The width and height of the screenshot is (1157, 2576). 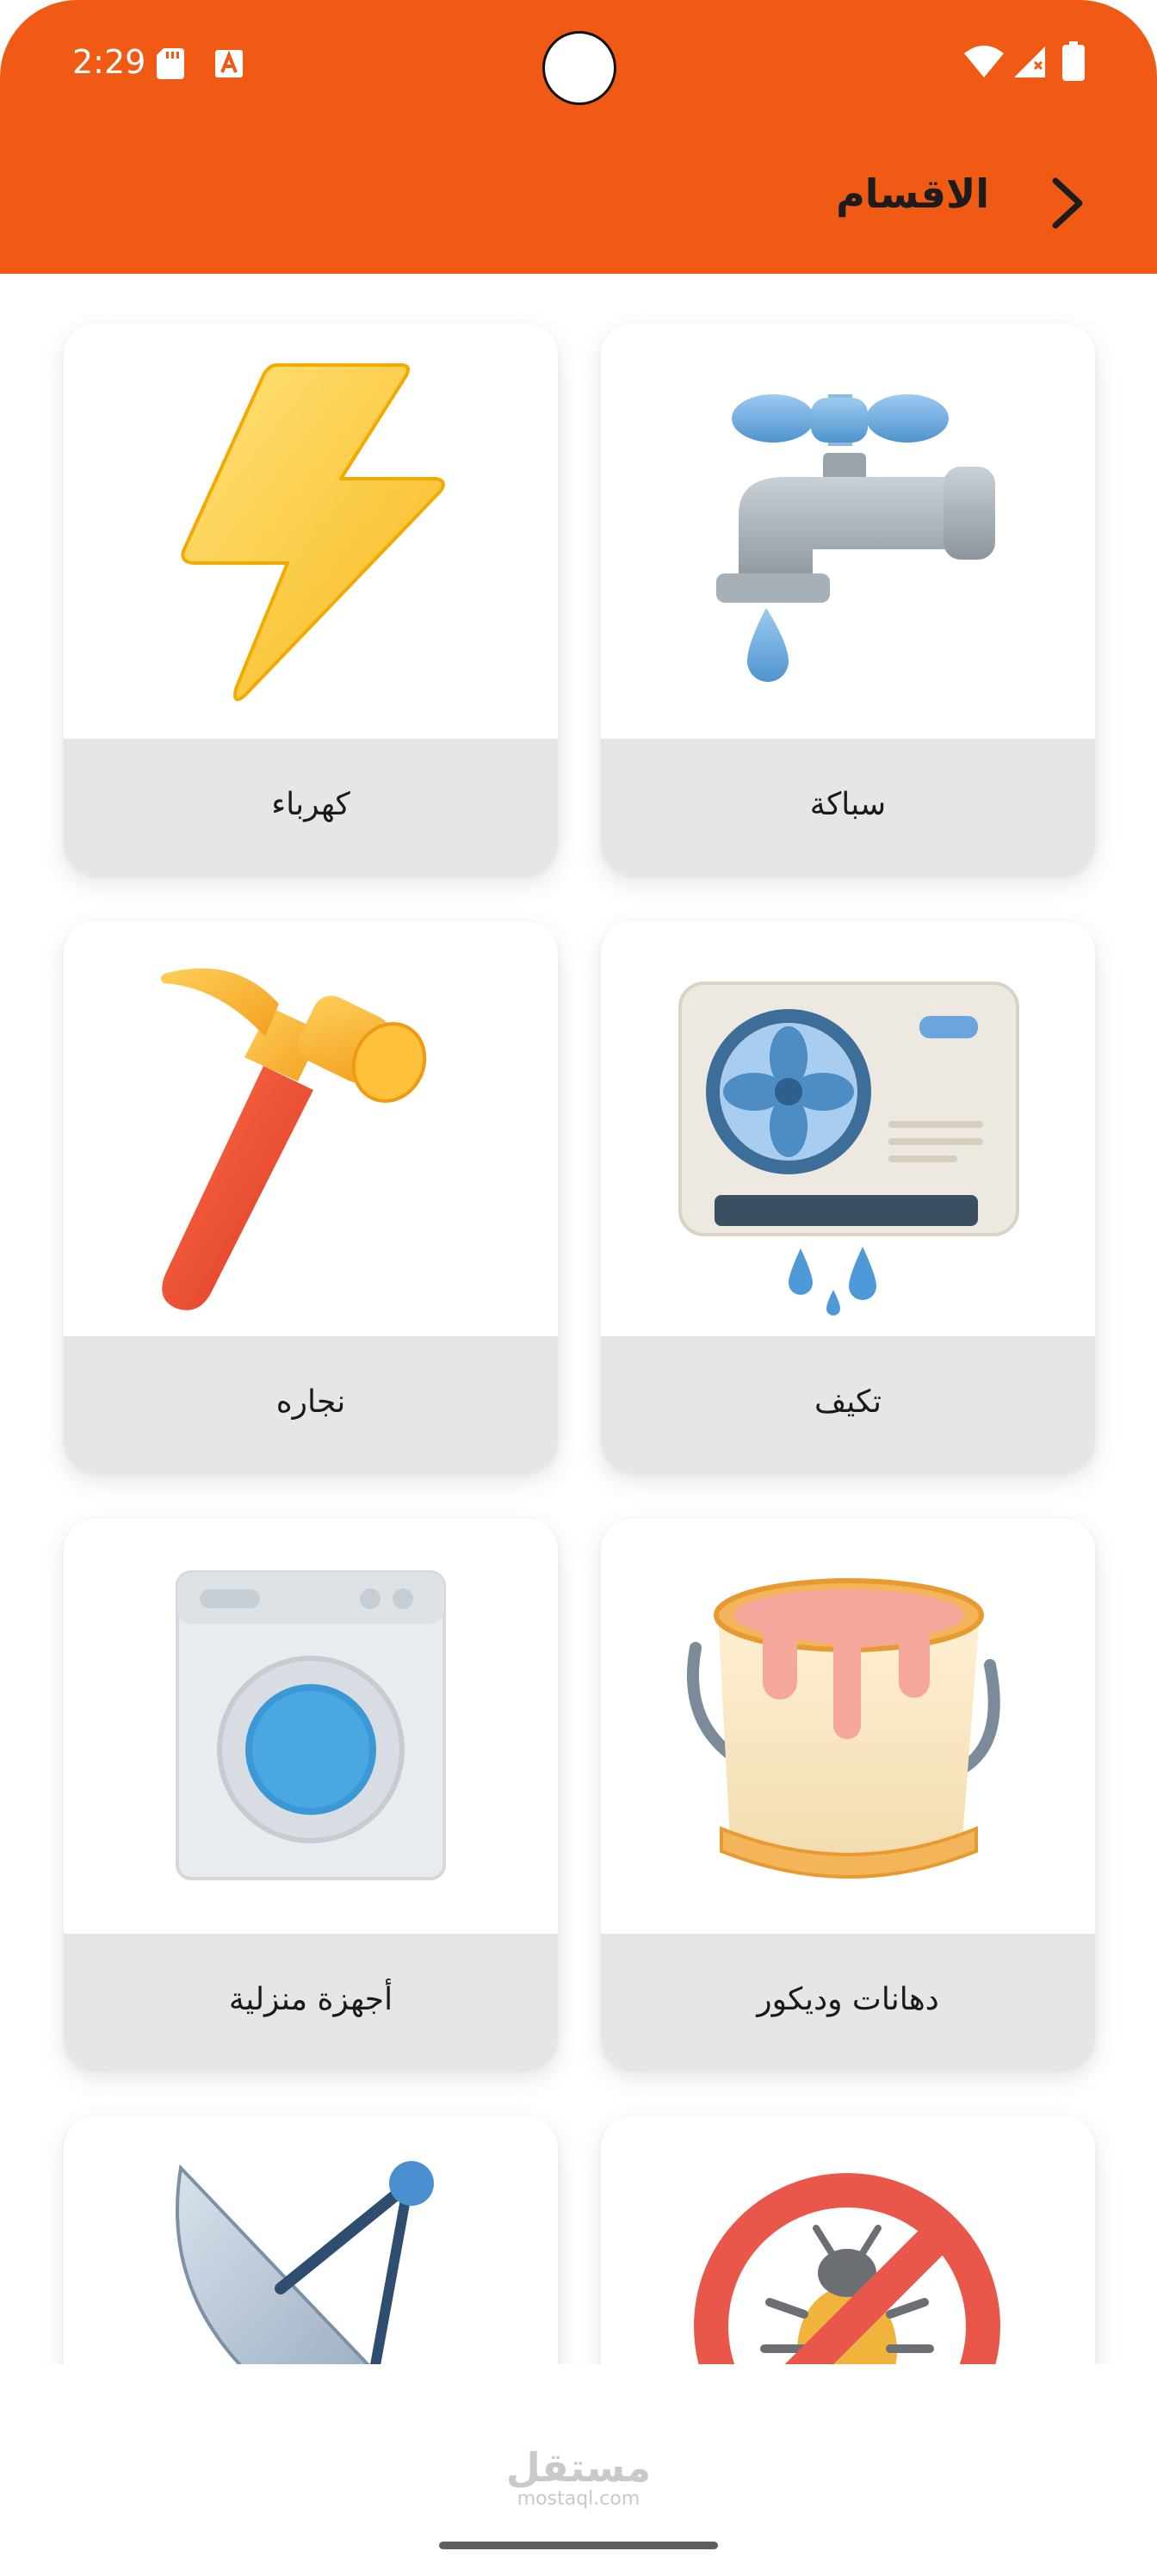 What do you see at coordinates (847, 2268) in the screenshot?
I see `no-pest-icon` at bounding box center [847, 2268].